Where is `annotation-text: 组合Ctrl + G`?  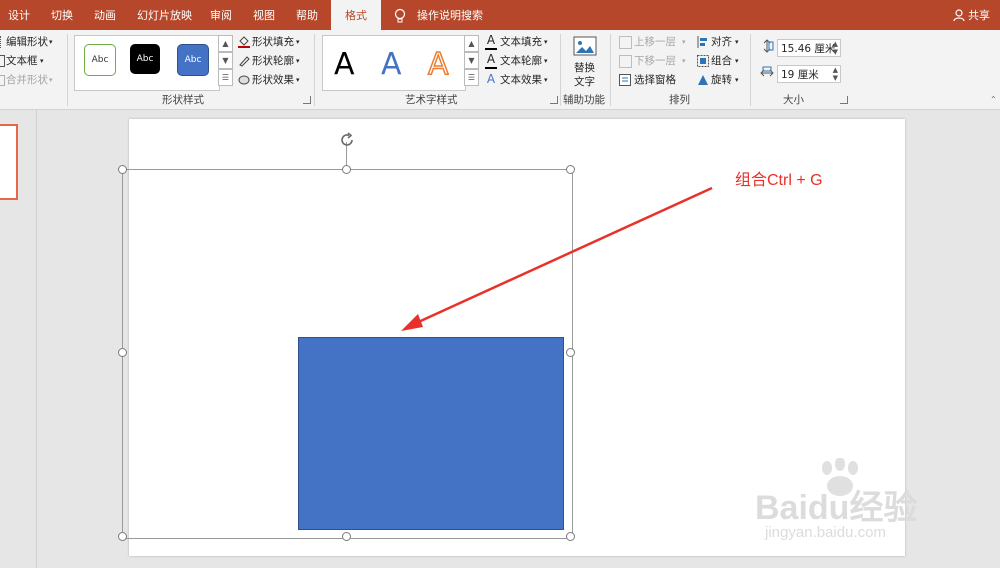
annotation-text: 组合Ctrl + G is located at coordinates (779, 180).